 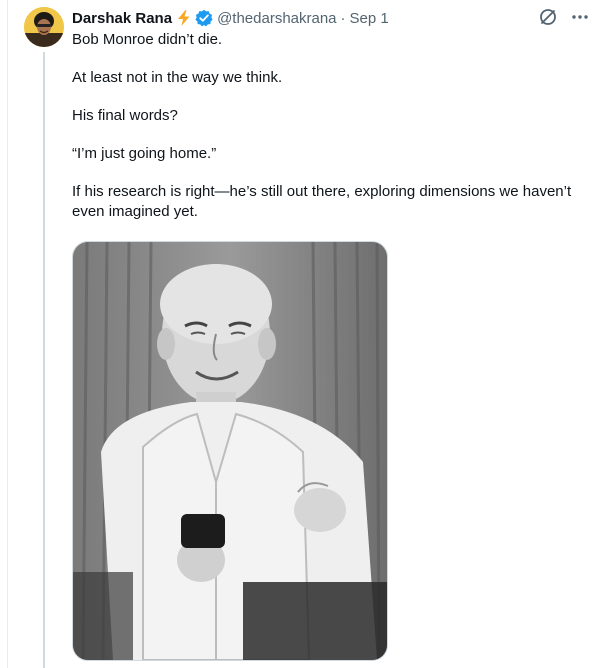 I want to click on tweet-actions, so click(x=564, y=17).